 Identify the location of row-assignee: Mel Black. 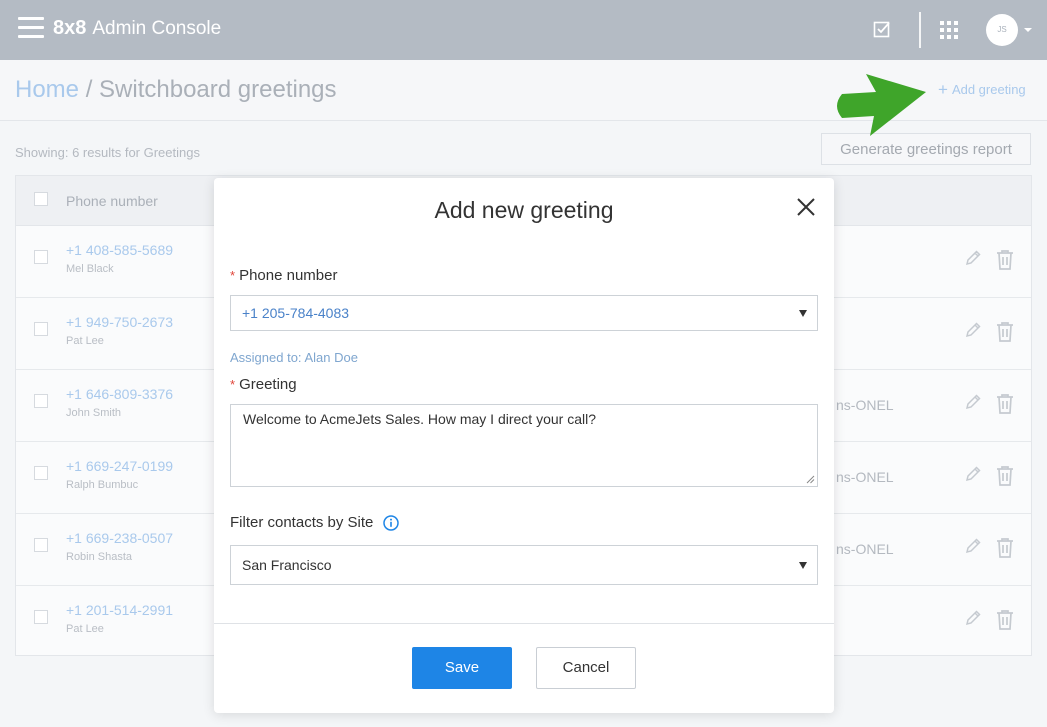
(90, 269).